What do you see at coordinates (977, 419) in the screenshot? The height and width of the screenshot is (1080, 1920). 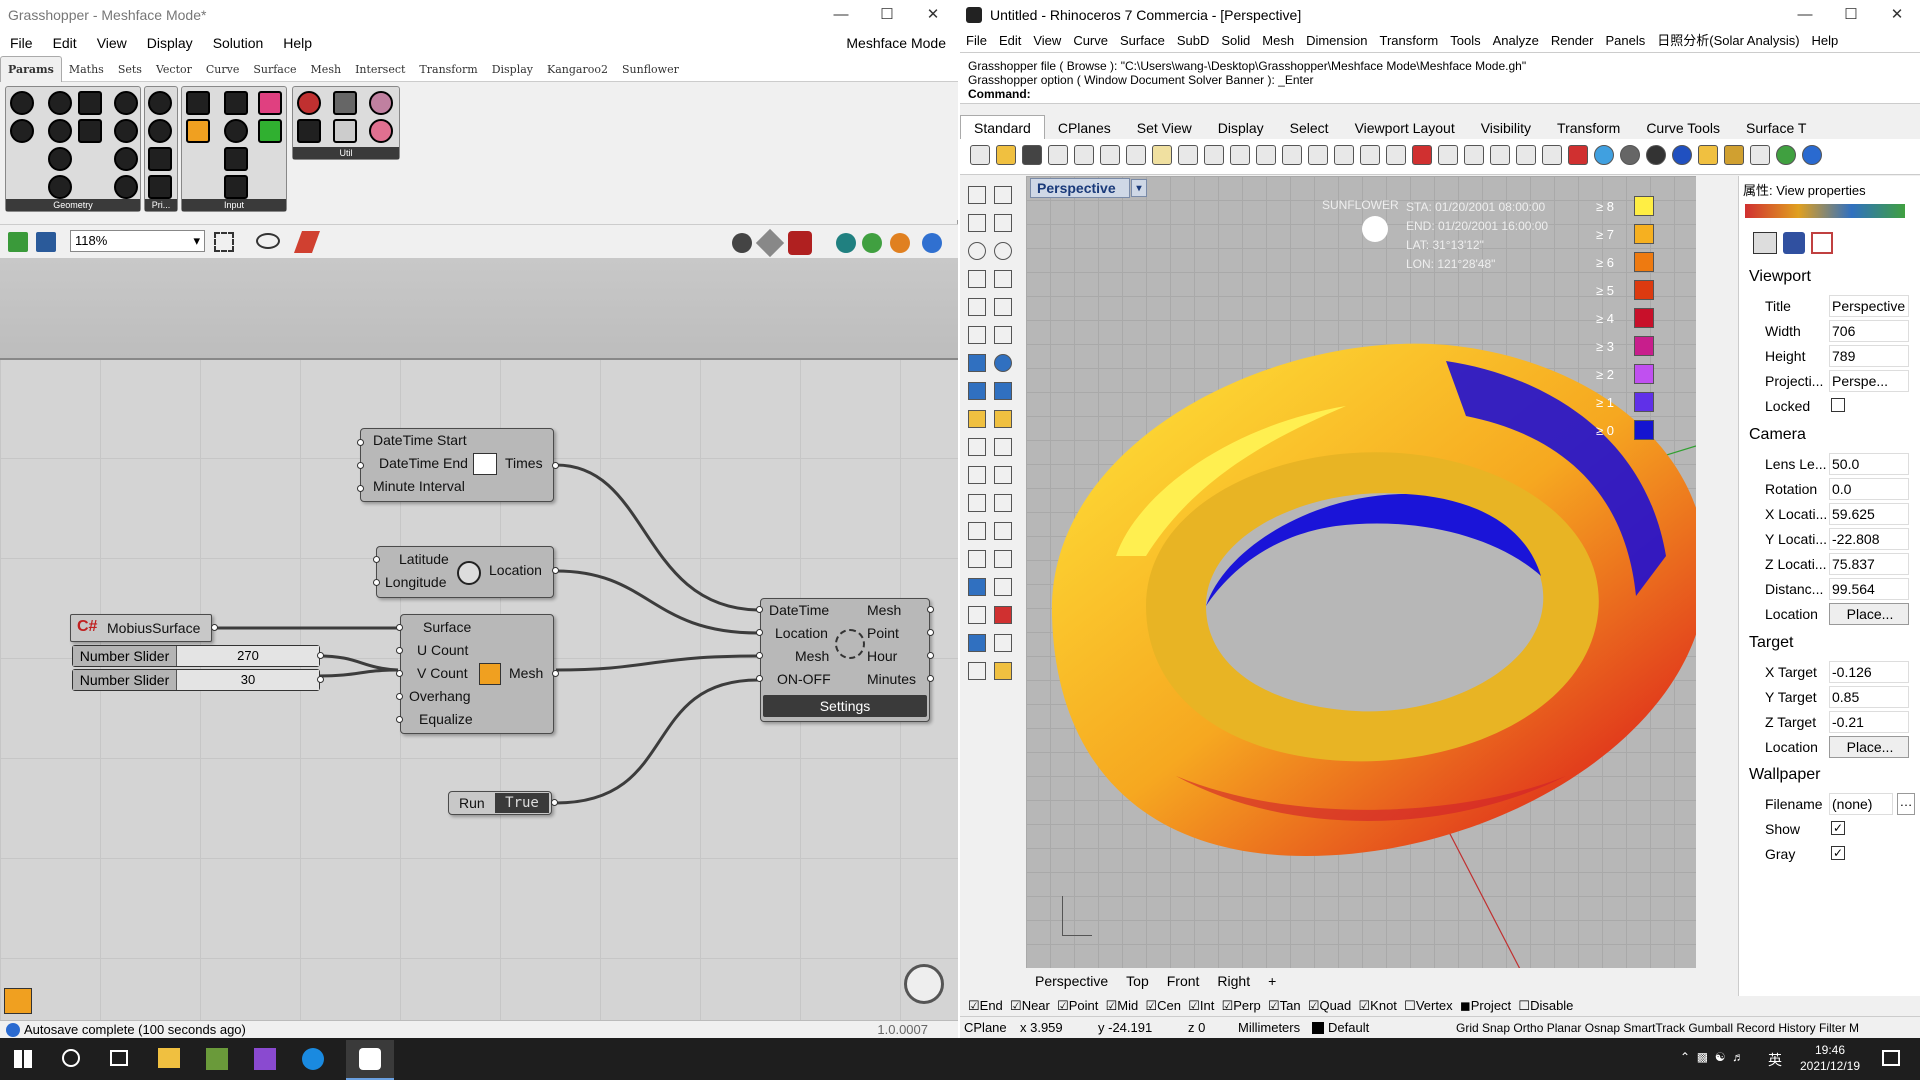 I see `light-bulb-icon` at bounding box center [977, 419].